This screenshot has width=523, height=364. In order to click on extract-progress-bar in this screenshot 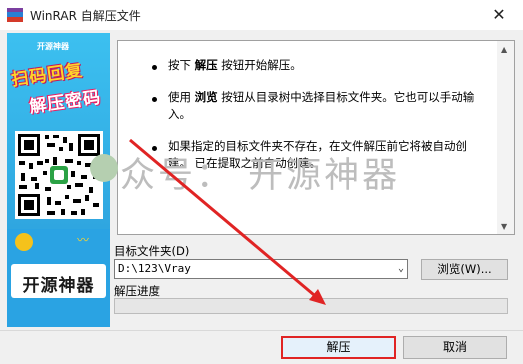, I will do `click(311, 306)`.